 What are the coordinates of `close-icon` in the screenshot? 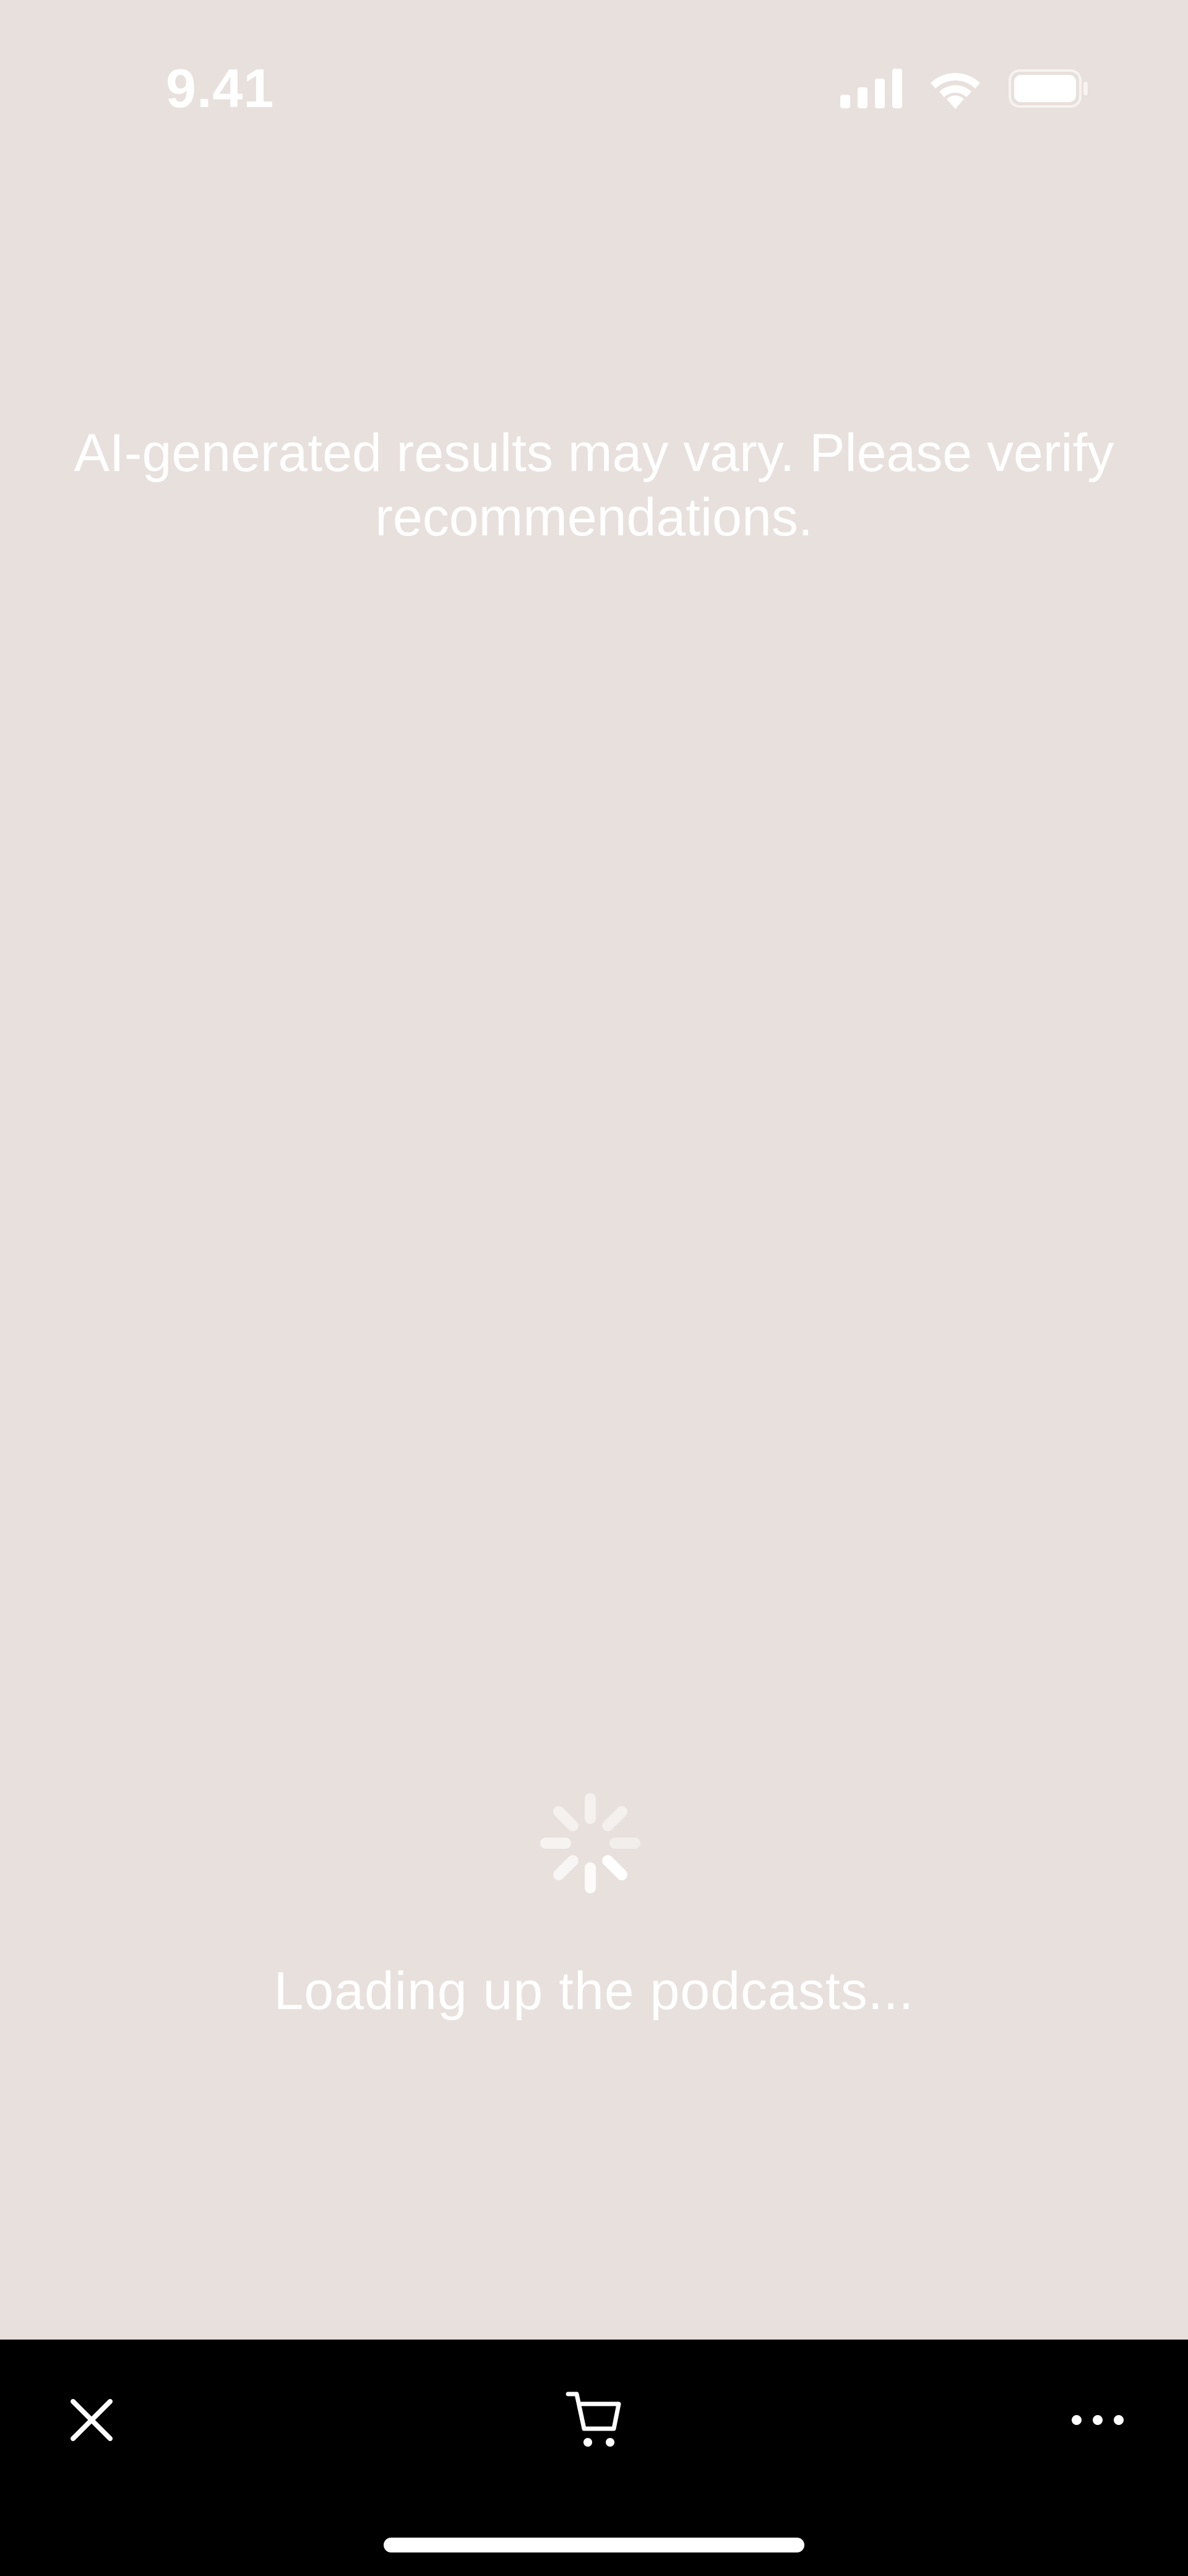 It's located at (92, 2420).